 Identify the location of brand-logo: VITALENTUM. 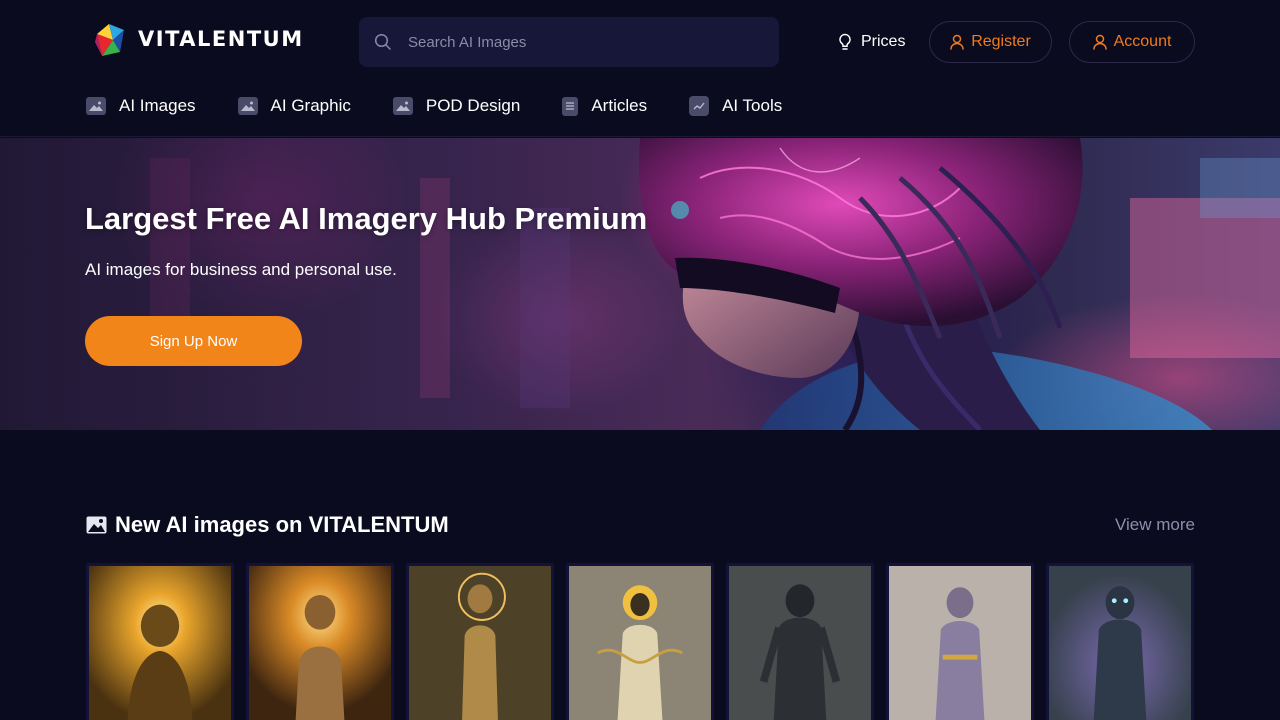
(198, 39).